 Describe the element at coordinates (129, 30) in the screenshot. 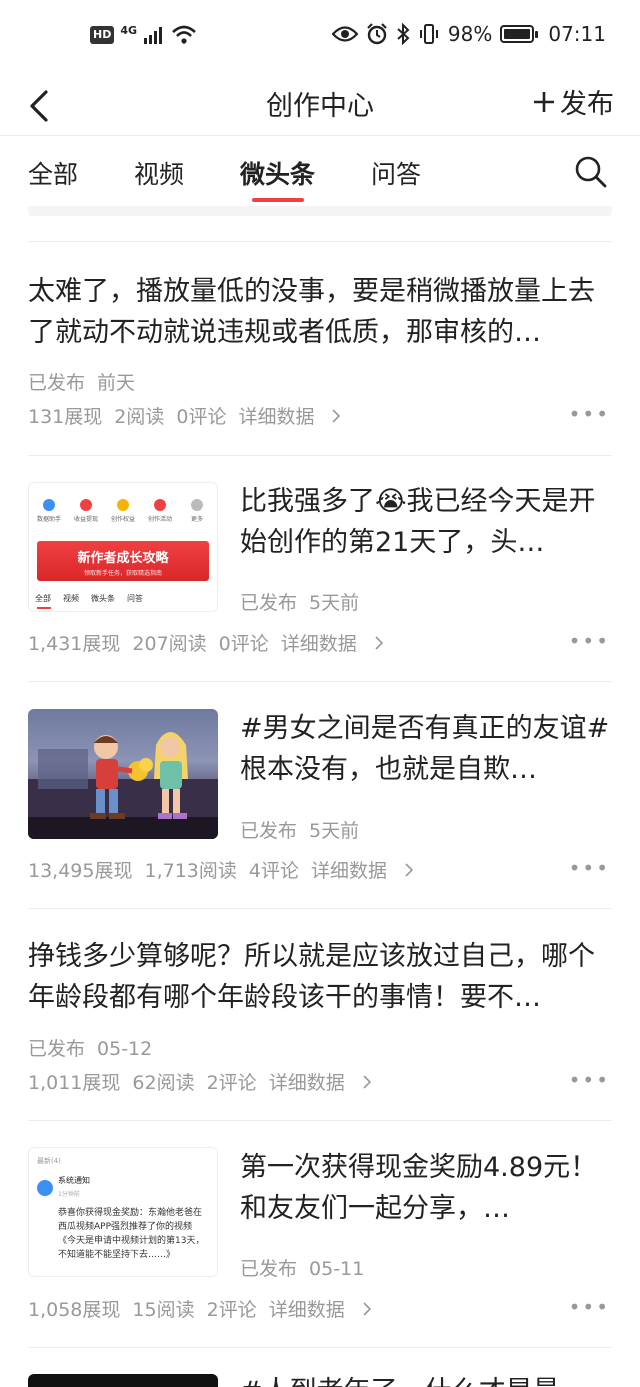

I see `network-label: 4G` at that location.